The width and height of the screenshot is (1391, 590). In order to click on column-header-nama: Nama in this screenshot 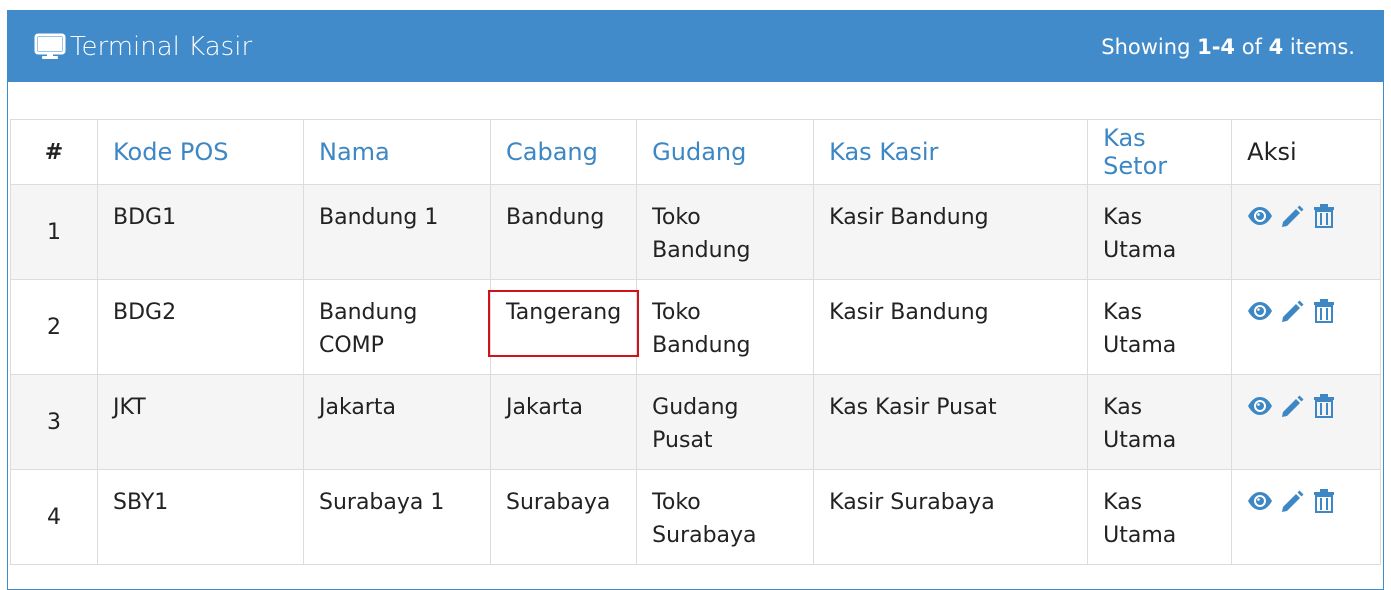, I will do `click(397, 152)`.